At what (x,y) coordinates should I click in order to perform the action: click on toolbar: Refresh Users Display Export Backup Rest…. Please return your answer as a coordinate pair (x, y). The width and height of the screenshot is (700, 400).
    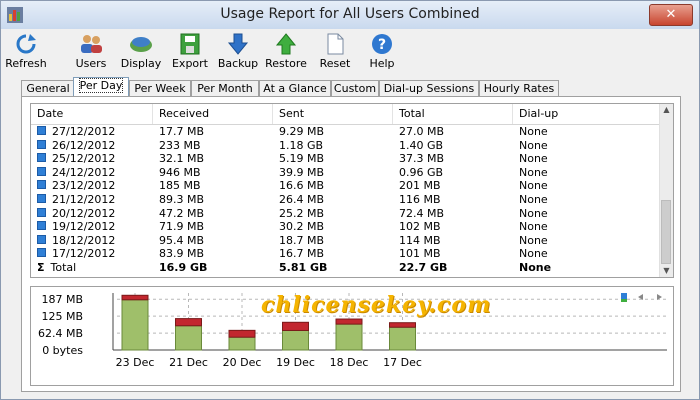
    Looking at the image, I should click on (350, 53).